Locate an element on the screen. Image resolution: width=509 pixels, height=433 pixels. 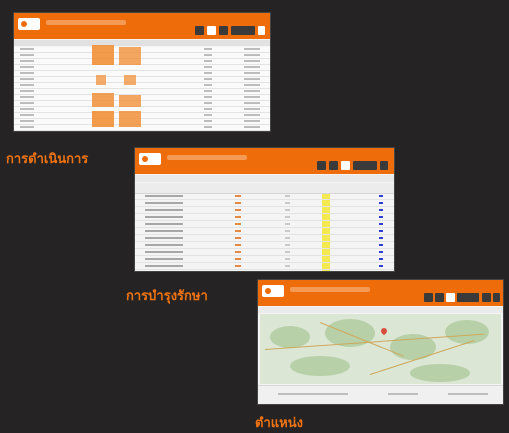
grid-body is located at coordinates (264, 232).